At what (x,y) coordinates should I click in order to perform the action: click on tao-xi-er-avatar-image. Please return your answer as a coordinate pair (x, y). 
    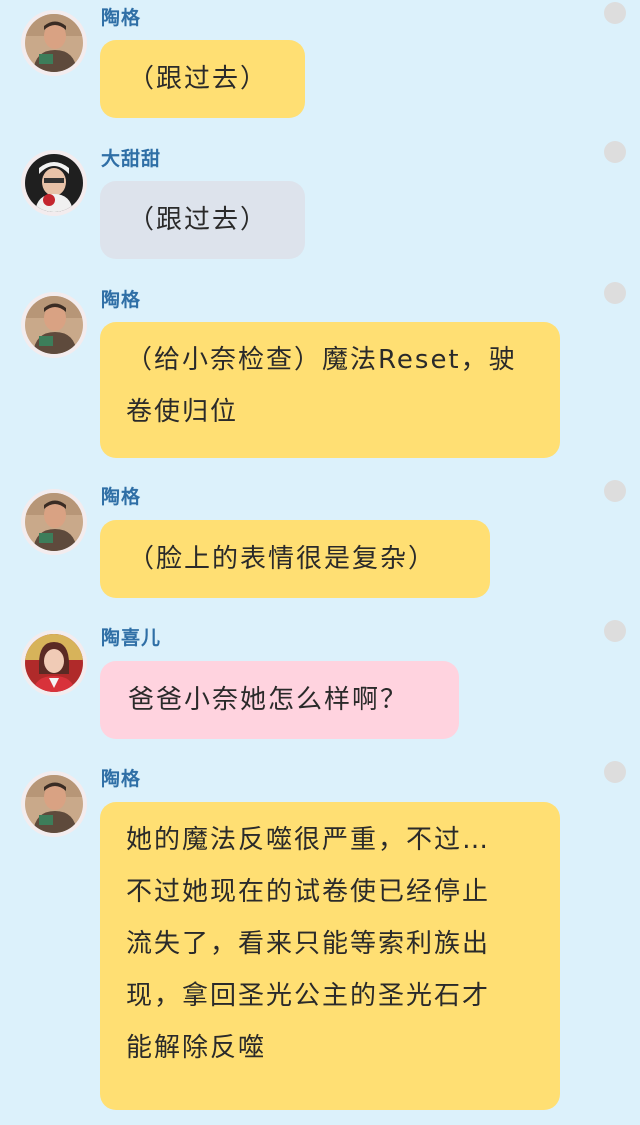
    Looking at the image, I should click on (54, 663).